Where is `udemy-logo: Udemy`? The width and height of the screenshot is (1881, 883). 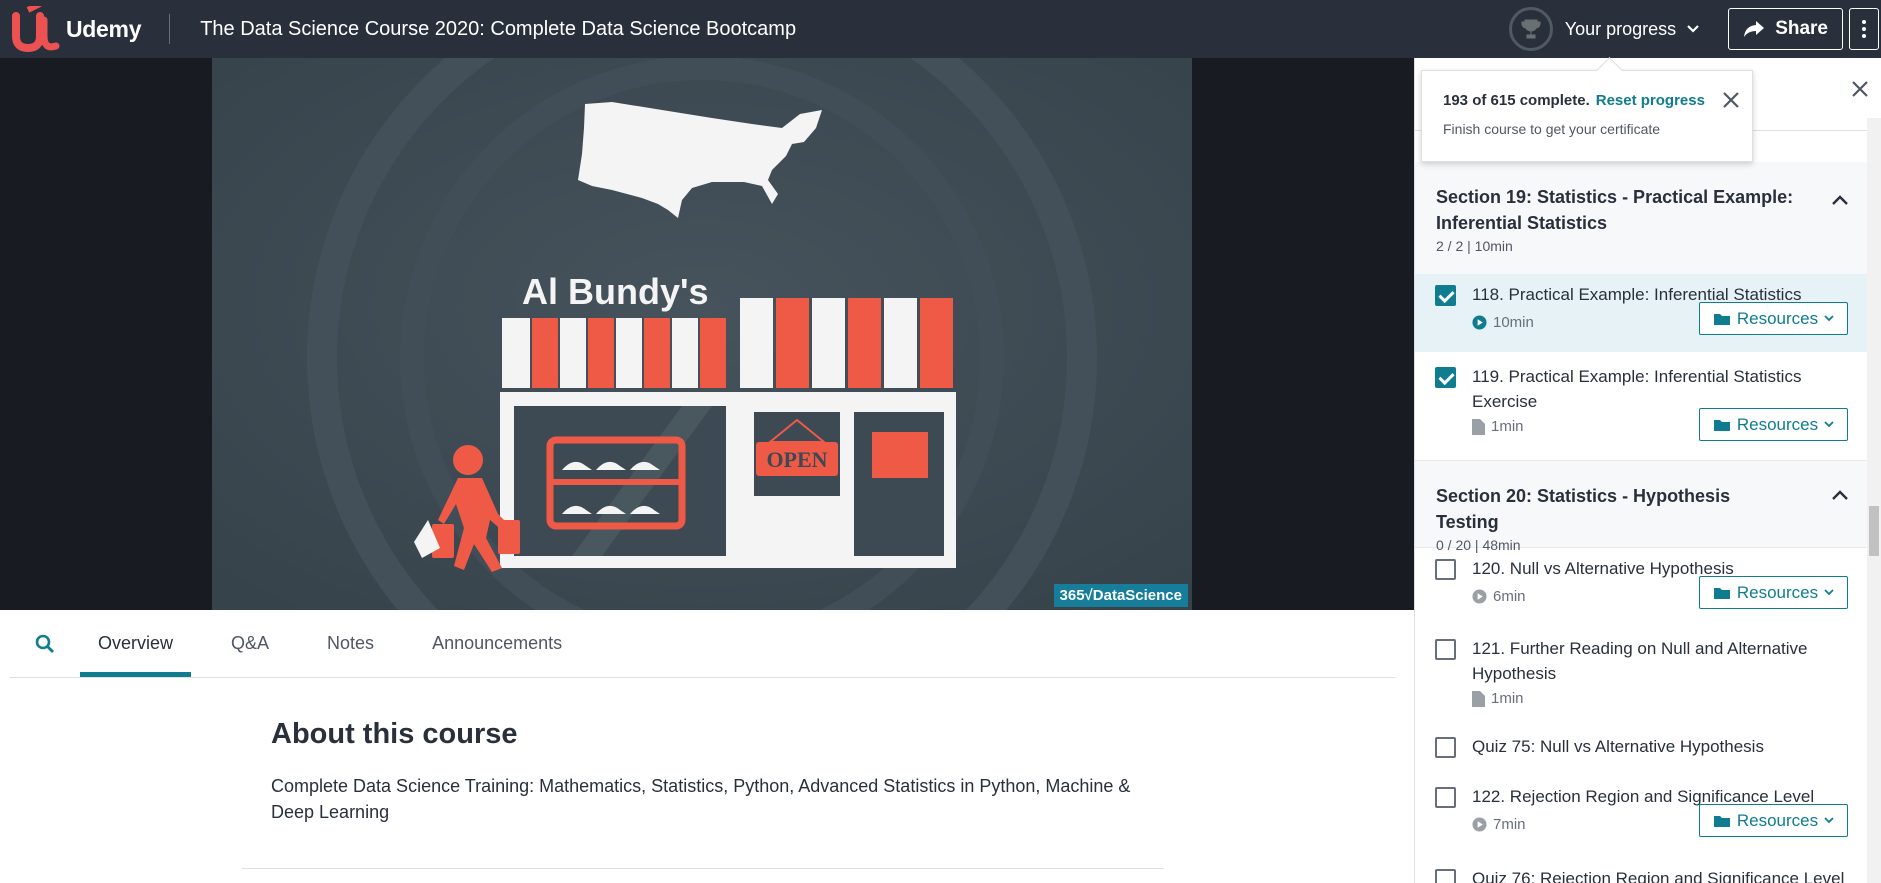 udemy-logo: Udemy is located at coordinates (76, 29).